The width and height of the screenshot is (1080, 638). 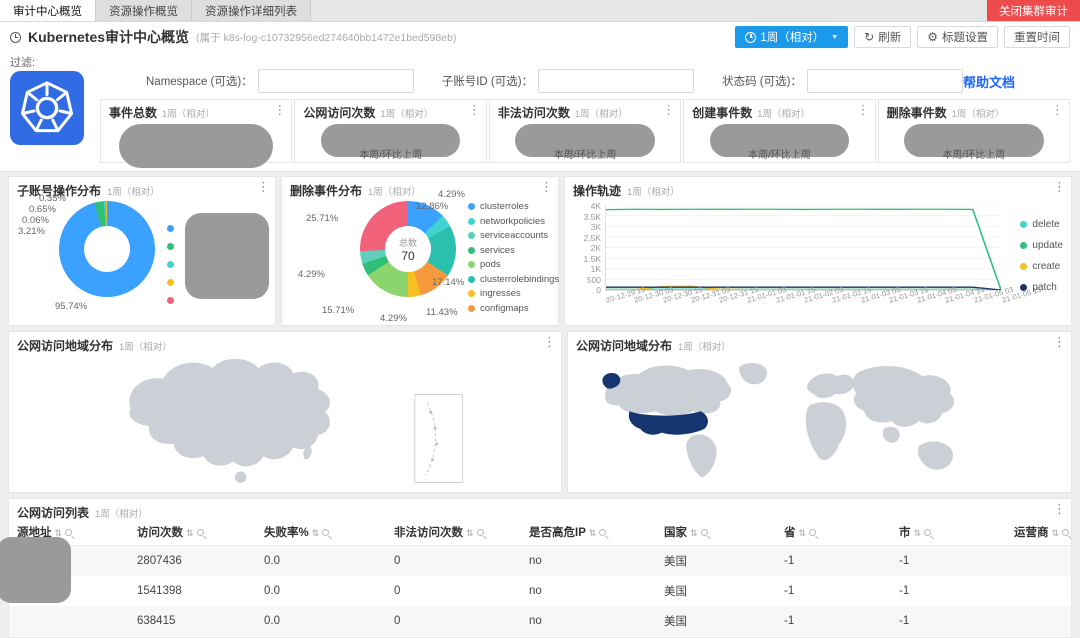 I want to click on status-code-label: 状态码 (可选)：, so click(x=762, y=82).